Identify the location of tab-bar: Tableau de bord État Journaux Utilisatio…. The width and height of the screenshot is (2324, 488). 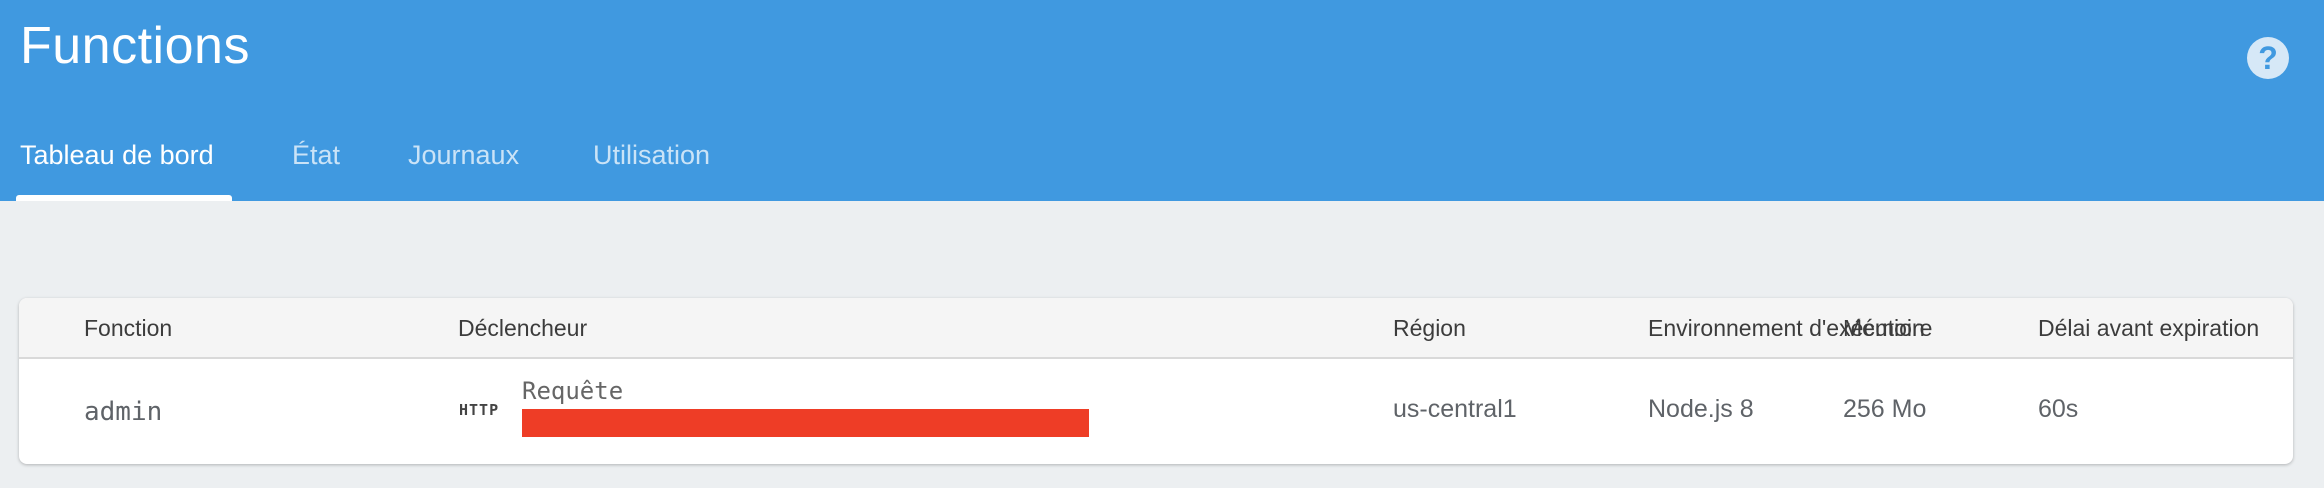
(450, 169).